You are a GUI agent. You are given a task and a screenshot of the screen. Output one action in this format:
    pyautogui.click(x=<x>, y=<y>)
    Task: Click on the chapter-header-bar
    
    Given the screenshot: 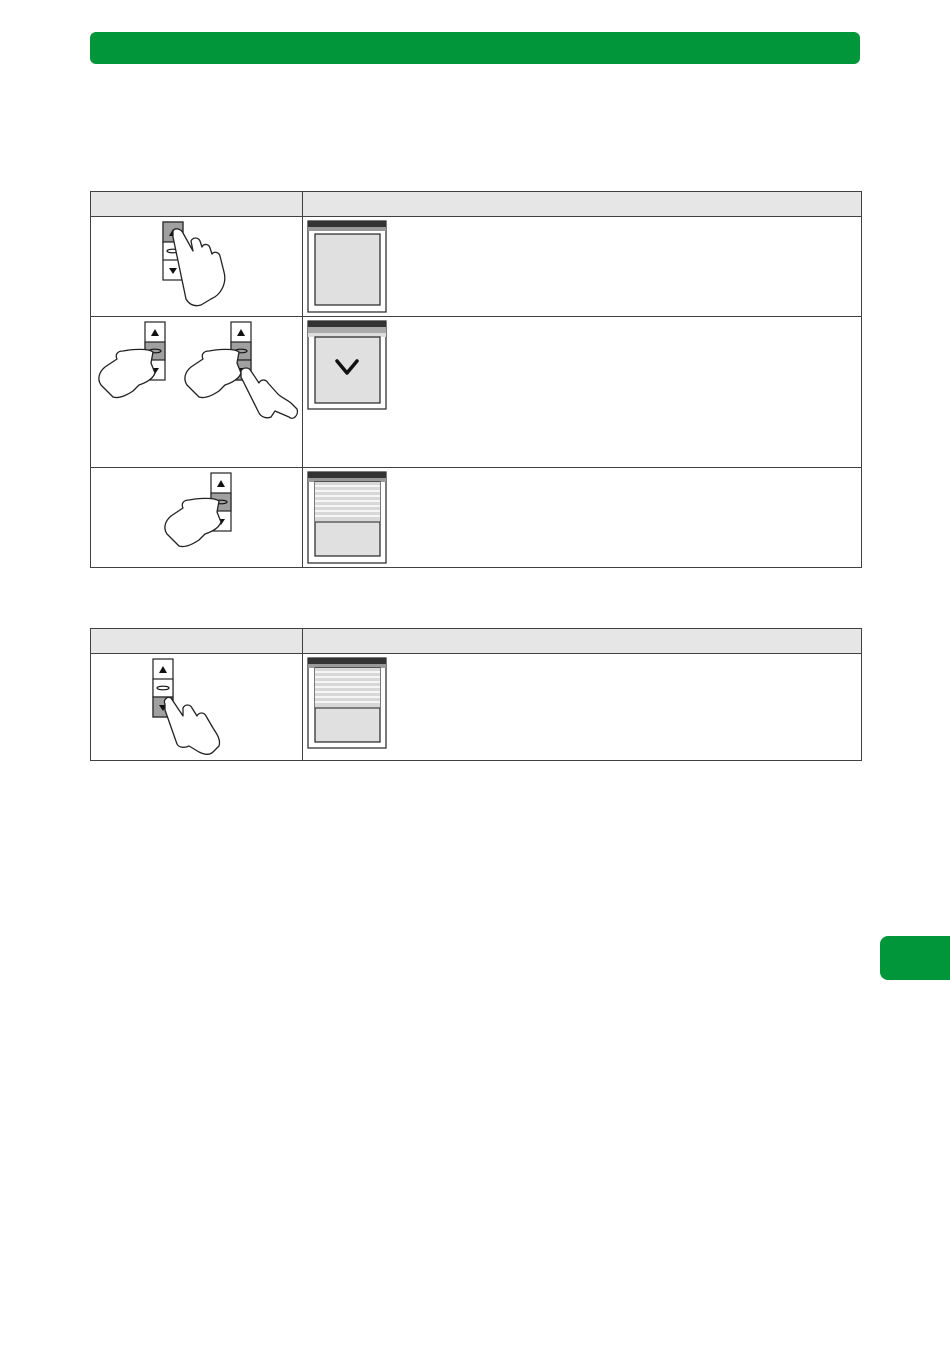 What is the action you would take?
    pyautogui.click(x=475, y=48)
    